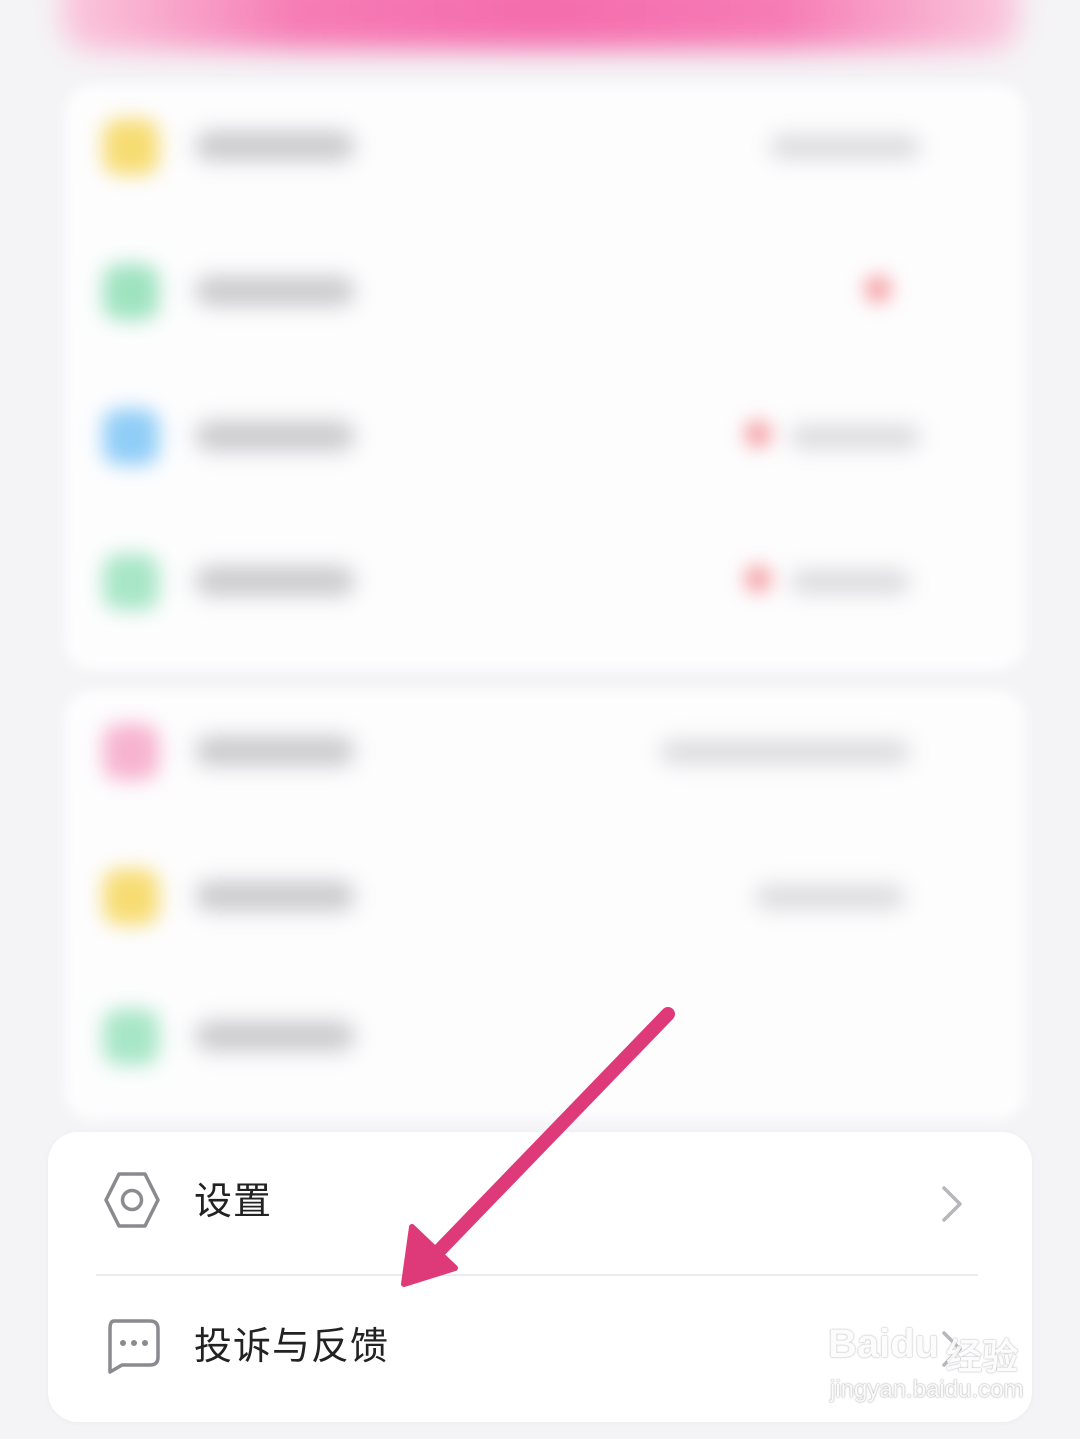  What do you see at coordinates (537, 1275) in the screenshot?
I see `divider` at bounding box center [537, 1275].